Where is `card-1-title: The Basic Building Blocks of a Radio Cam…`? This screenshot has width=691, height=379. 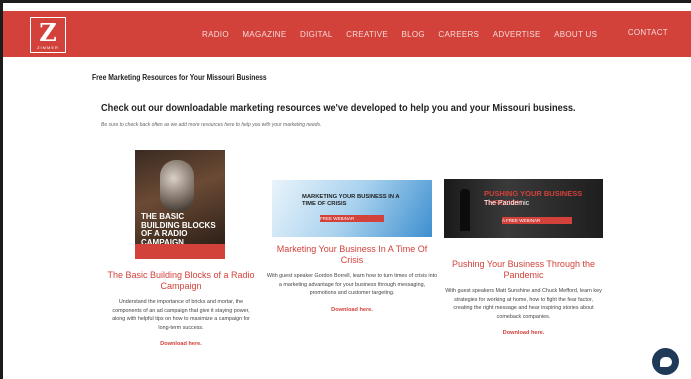
card-1-title: The Basic Building Blocks of a Radio Cam… is located at coordinates (181, 281).